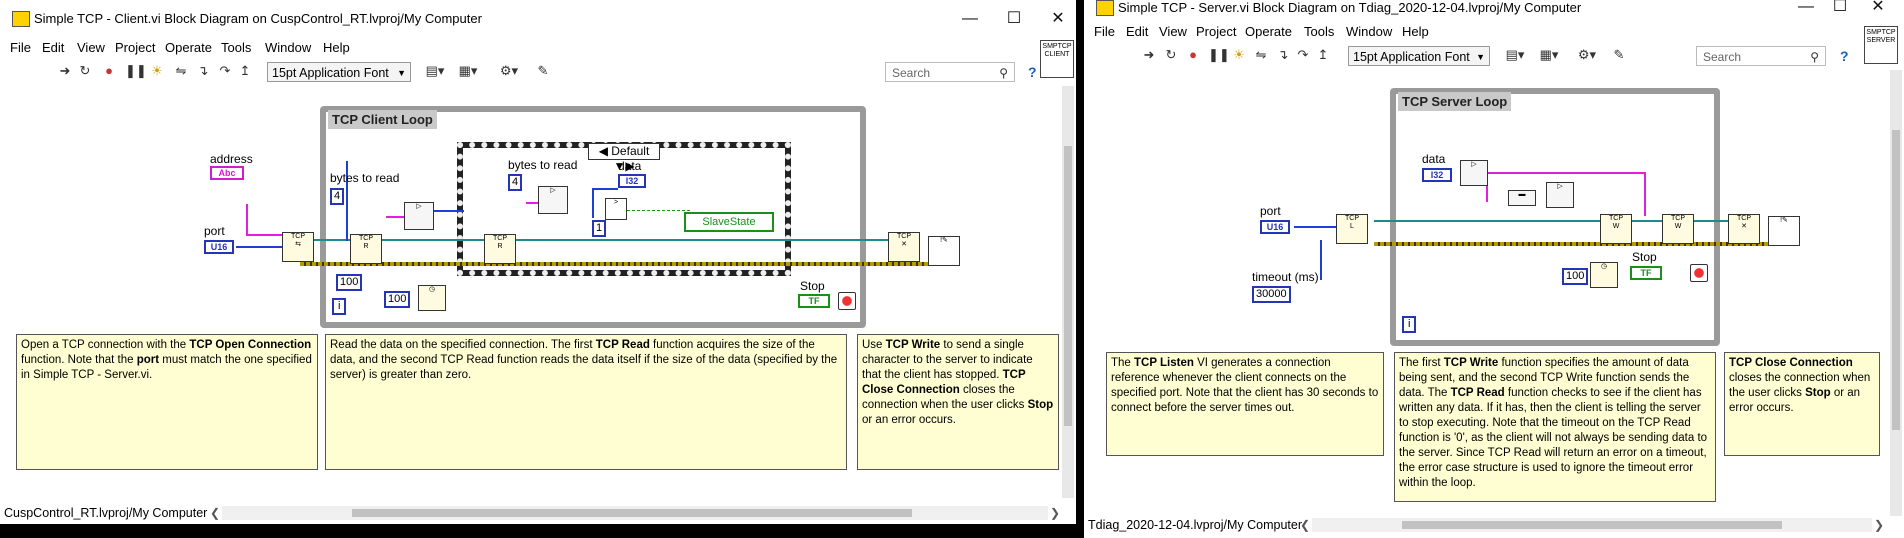 The image size is (1904, 538). Describe the element at coordinates (1840, 9) in the screenshot. I see `maximize-icon-server: ☐` at that location.